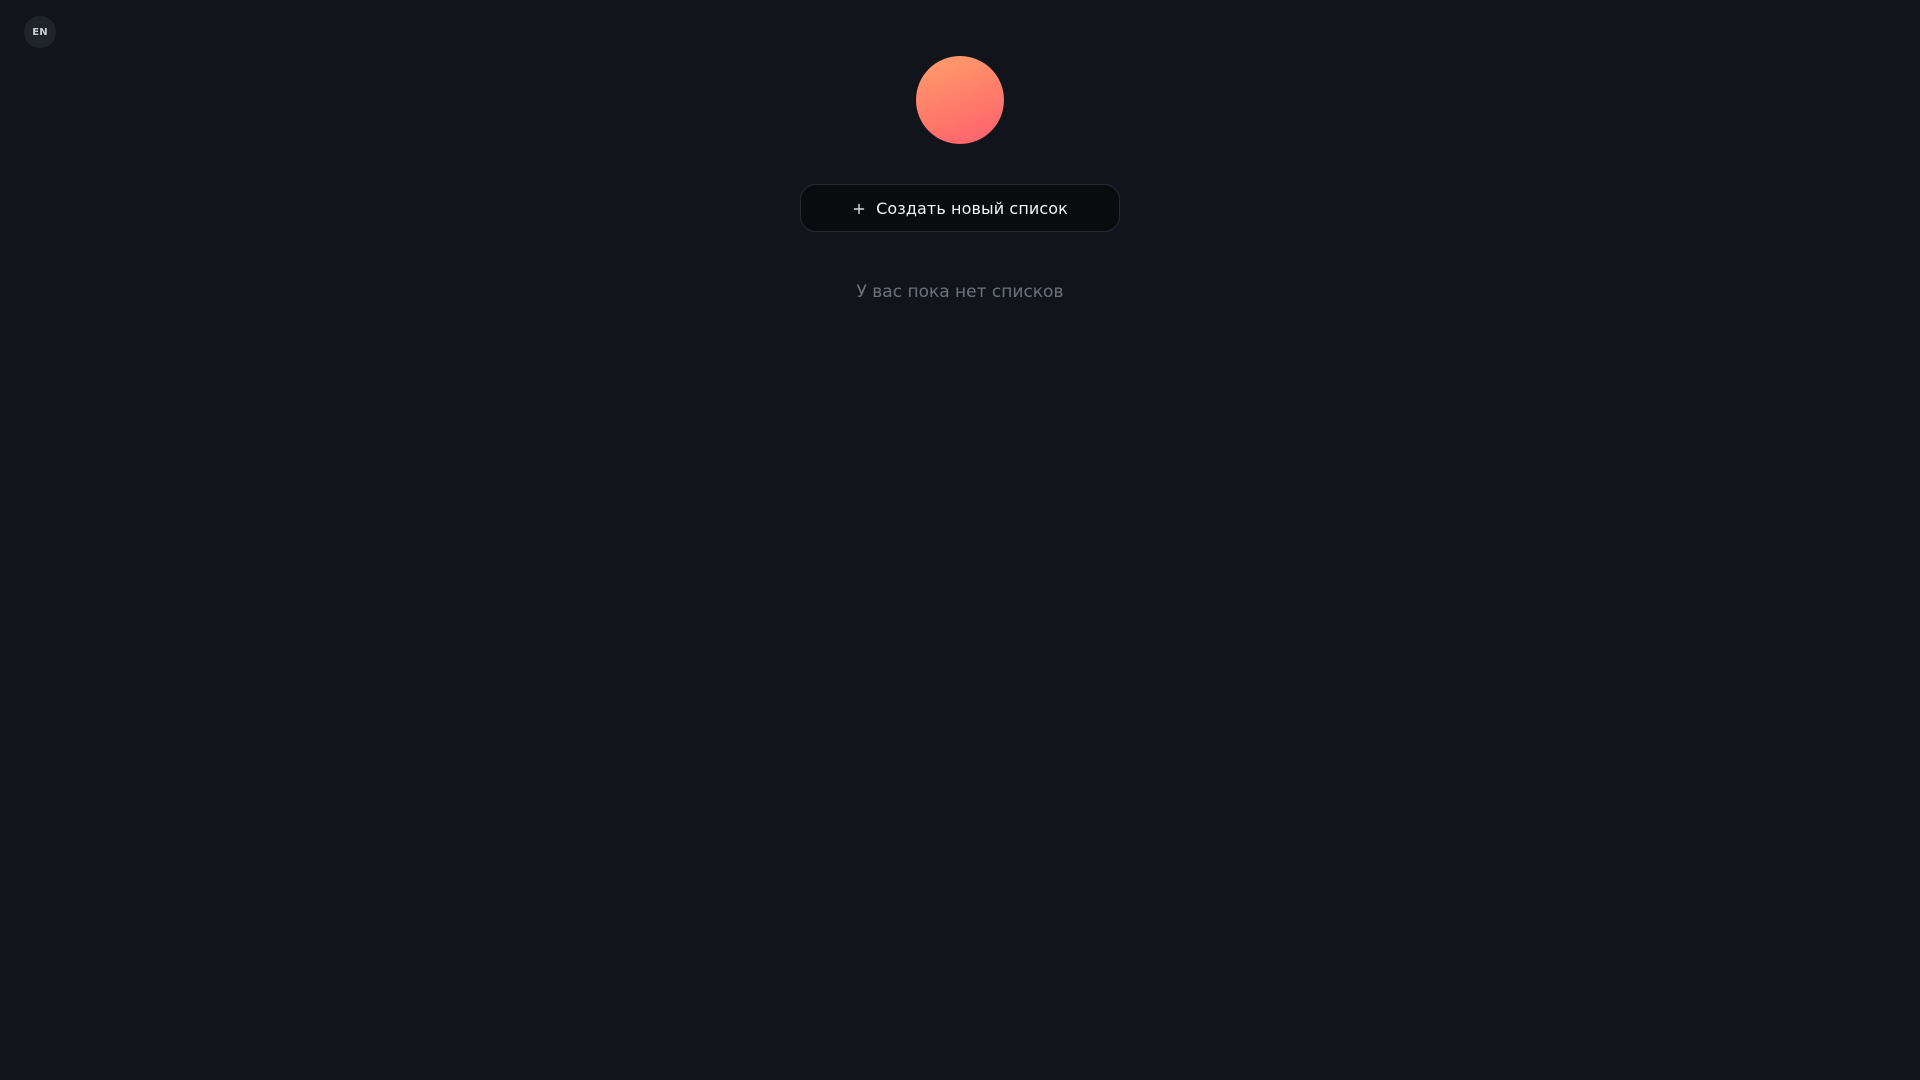 The height and width of the screenshot is (1080, 1920). I want to click on plus-icon, so click(859, 208).